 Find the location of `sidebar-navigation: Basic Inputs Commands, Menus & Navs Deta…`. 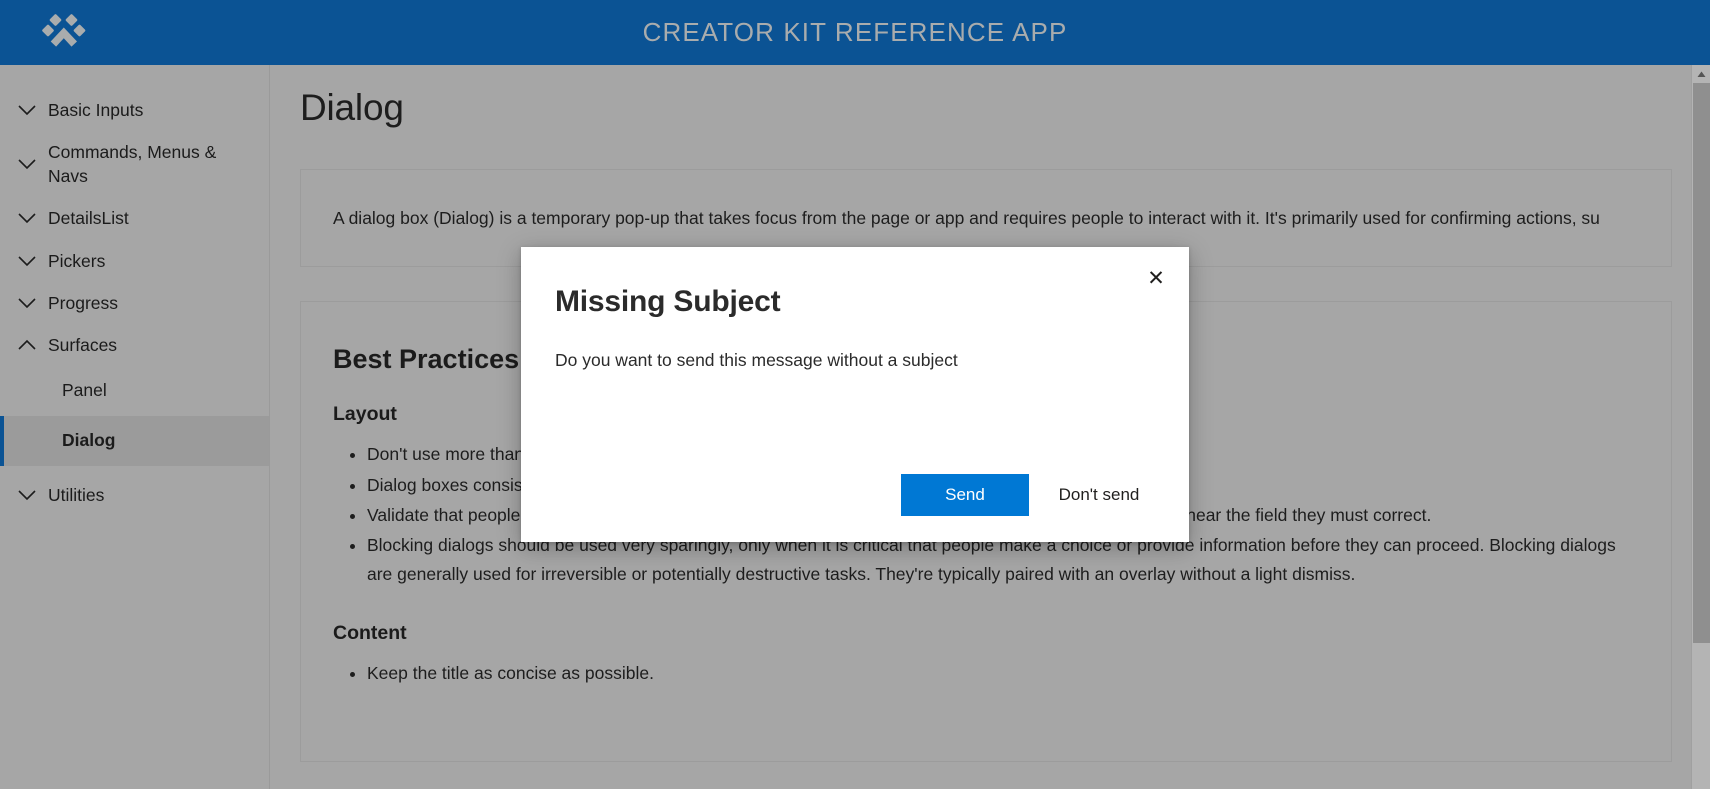

sidebar-navigation: Basic Inputs Commands, Menus & Navs Deta… is located at coordinates (135, 427).